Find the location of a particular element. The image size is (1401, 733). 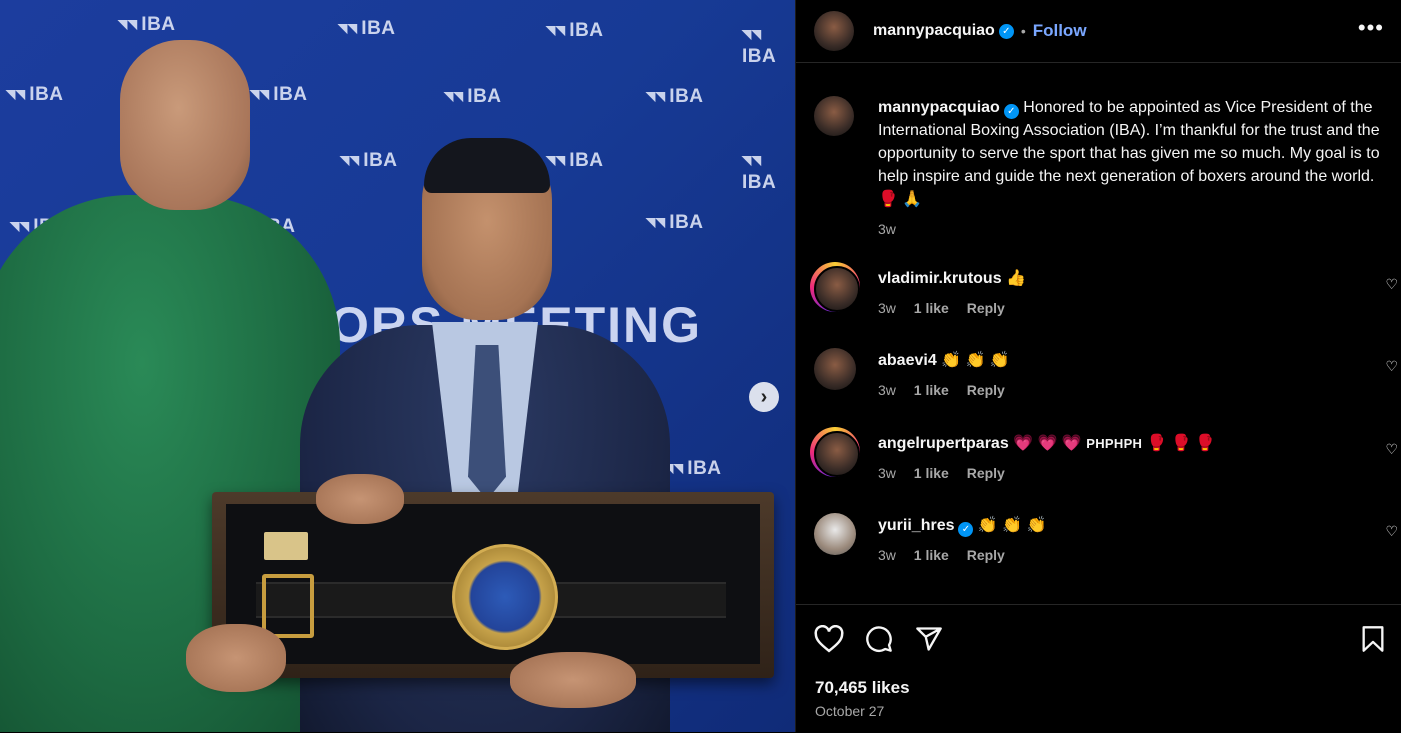

chevron-right-icon: › is located at coordinates (764, 396).